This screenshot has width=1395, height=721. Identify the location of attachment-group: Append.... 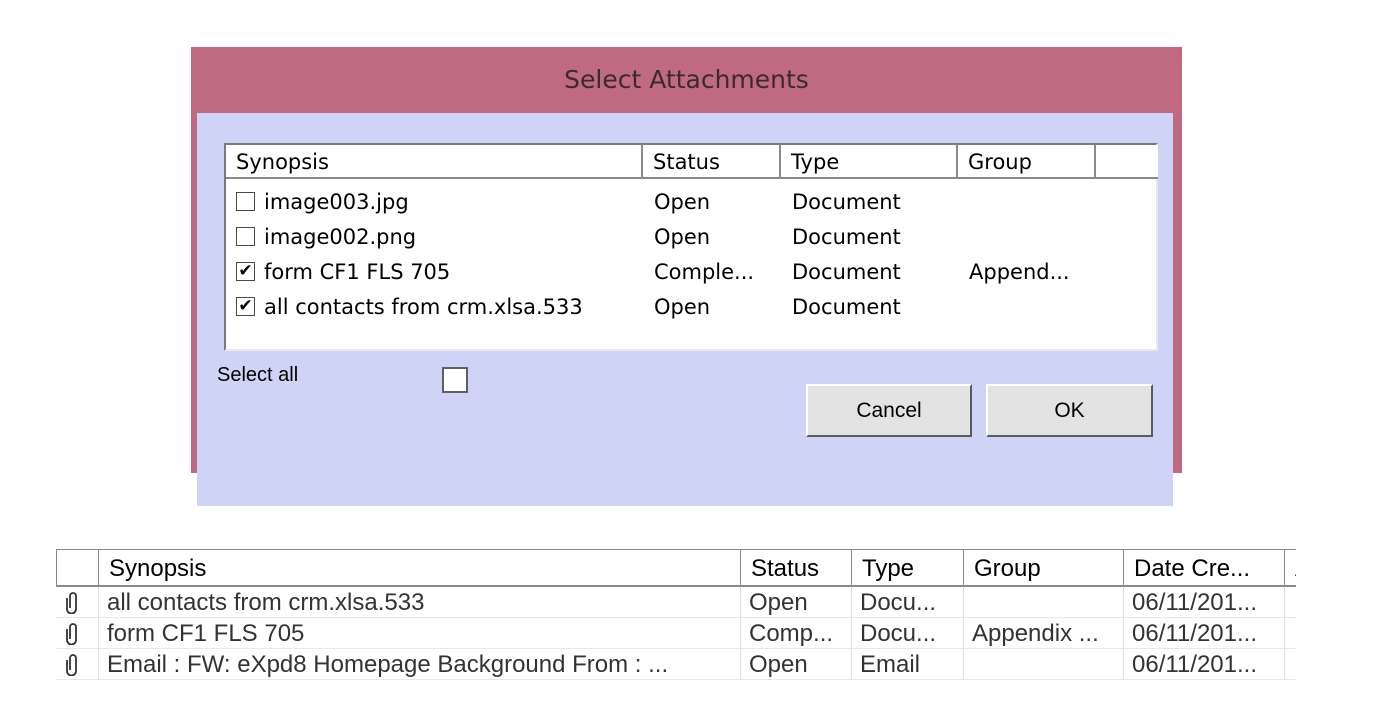
(1019, 272).